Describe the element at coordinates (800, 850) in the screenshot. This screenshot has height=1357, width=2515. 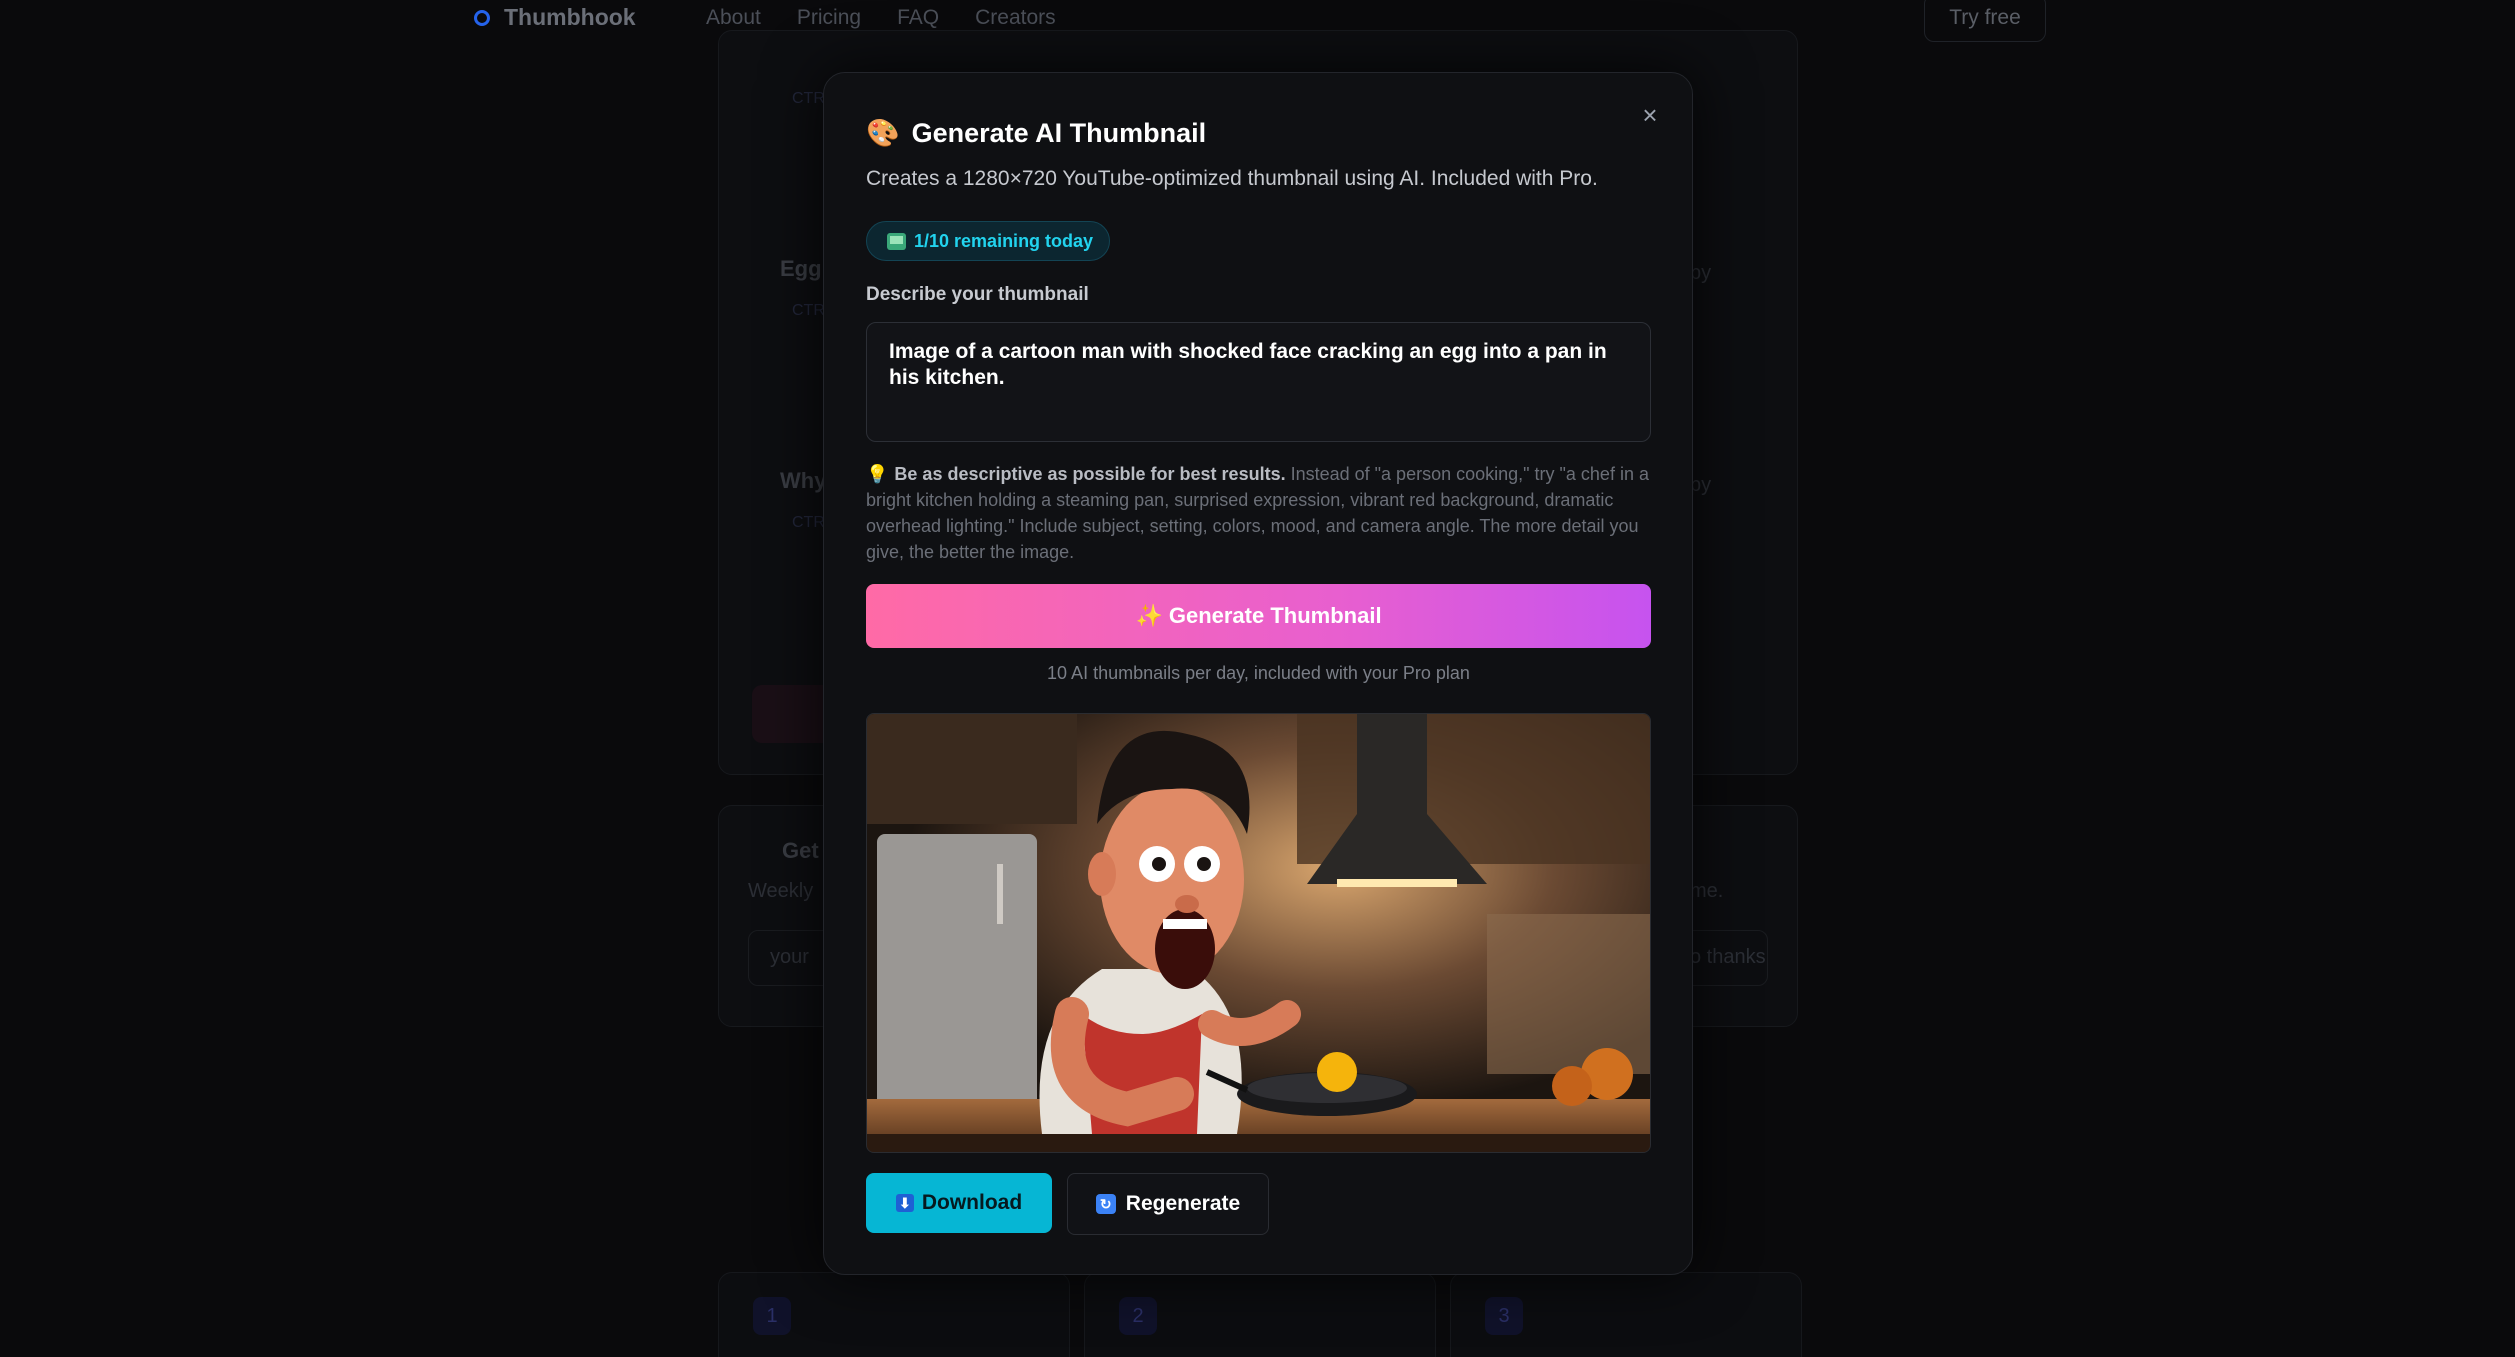
I see `bg-newsletter-title: Get` at that location.